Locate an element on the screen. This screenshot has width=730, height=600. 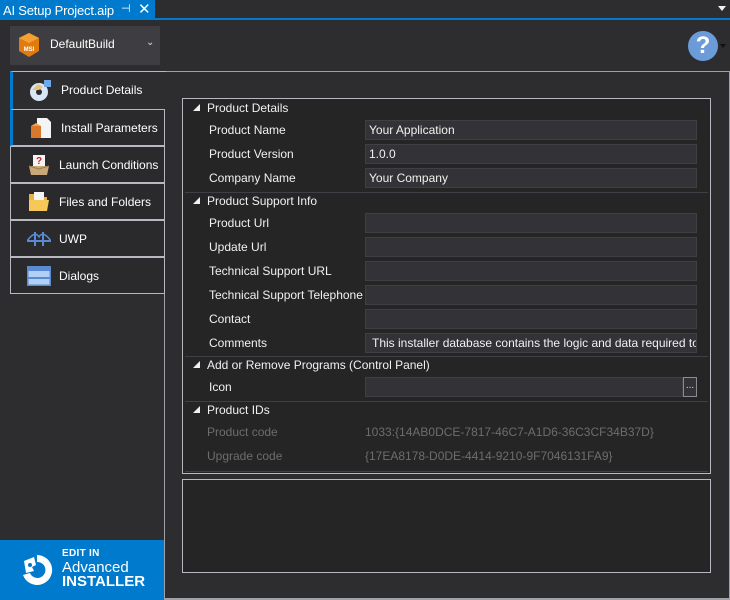
category-label: Product IDs is located at coordinates (238, 410).